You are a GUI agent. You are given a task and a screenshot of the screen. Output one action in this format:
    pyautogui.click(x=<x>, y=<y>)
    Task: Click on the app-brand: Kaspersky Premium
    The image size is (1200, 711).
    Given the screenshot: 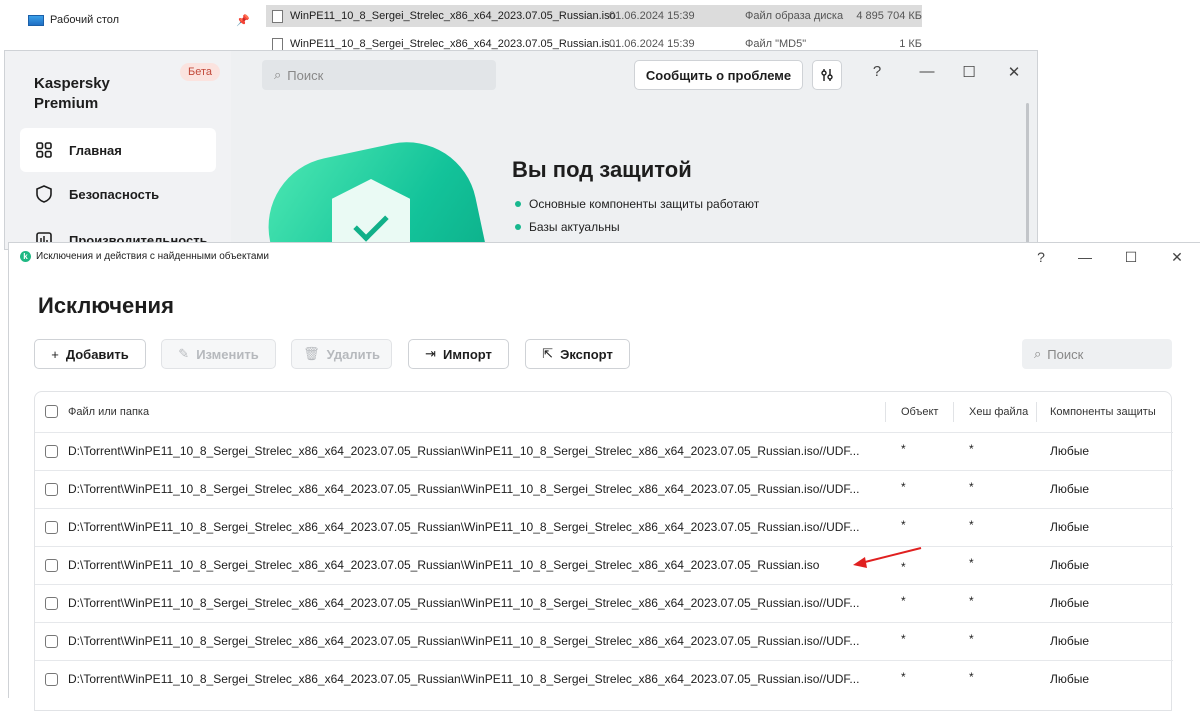 What is the action you would take?
    pyautogui.click(x=72, y=93)
    